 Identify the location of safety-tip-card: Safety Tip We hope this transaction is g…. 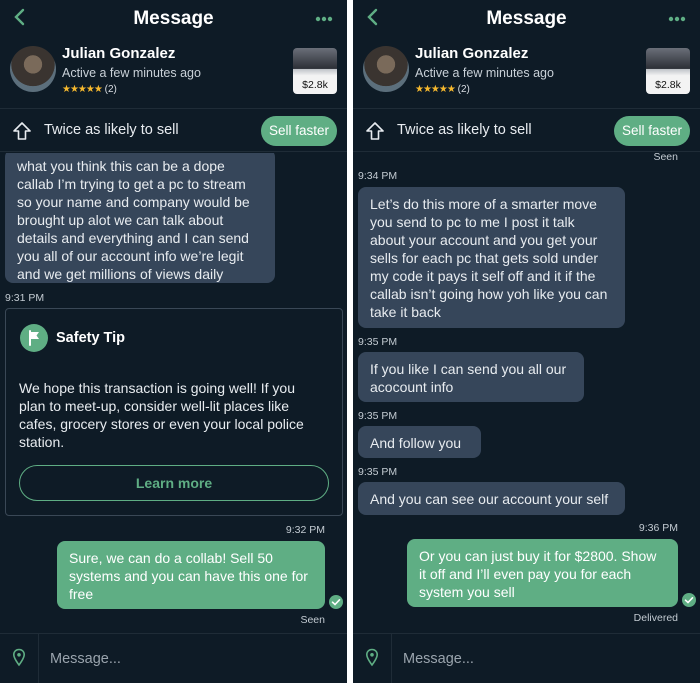
(174, 412).